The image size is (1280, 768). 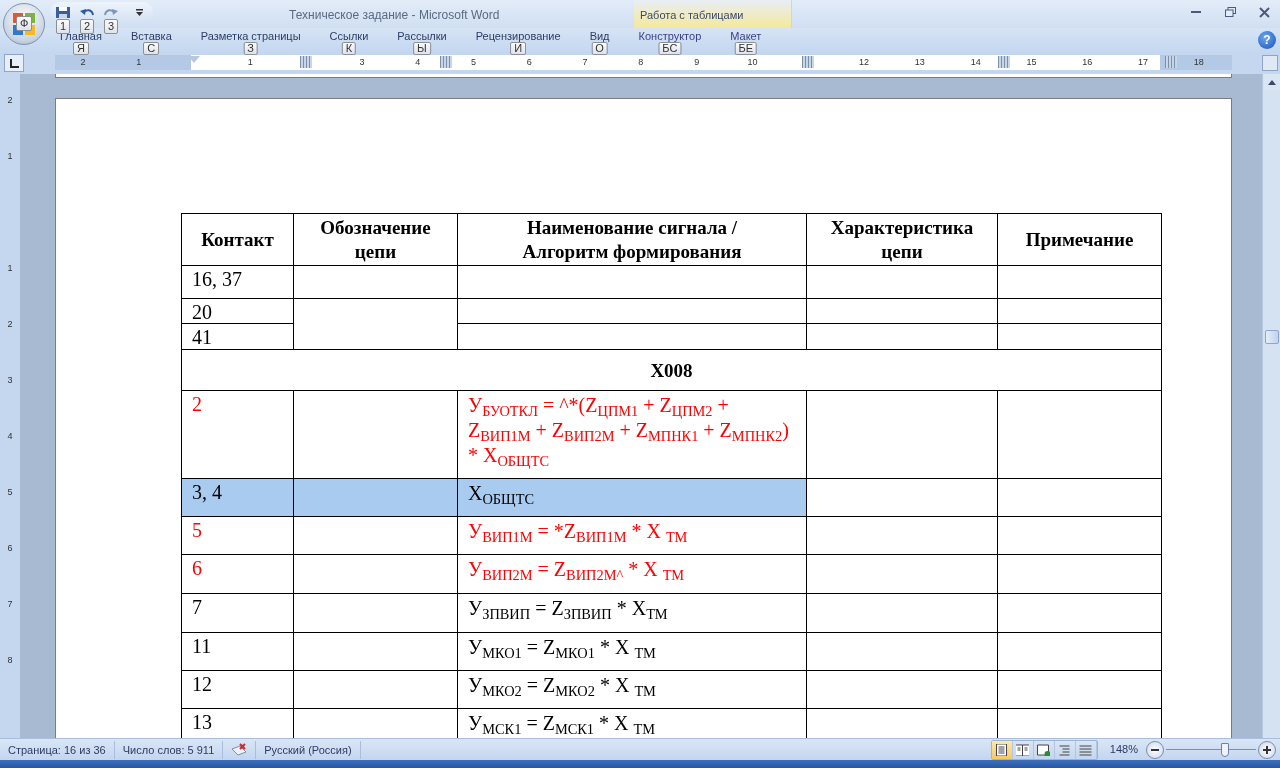 I want to click on up-arrow-icon, so click(x=1271, y=82).